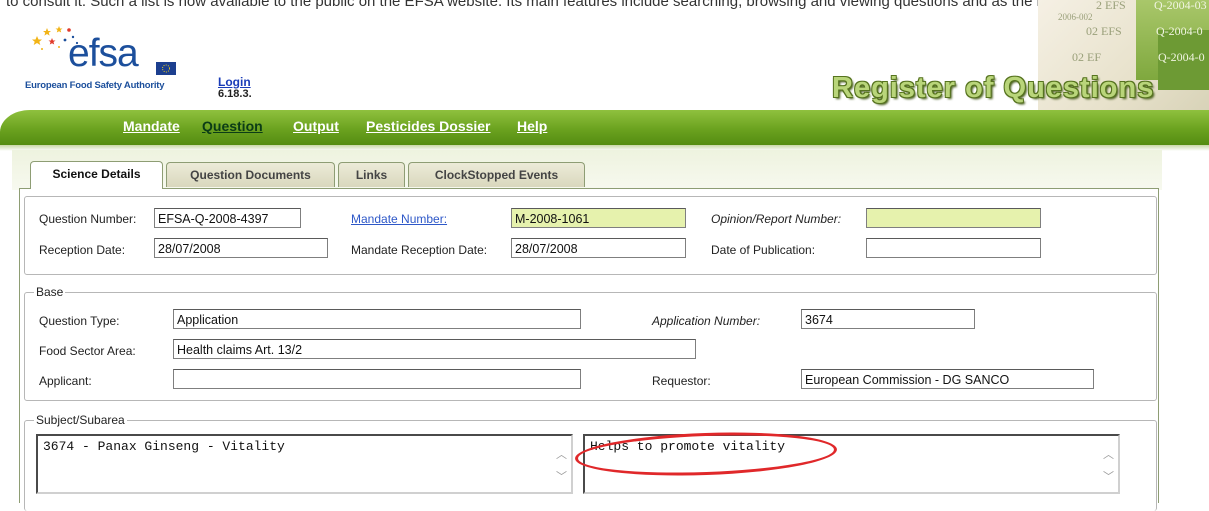 This screenshot has height=511, width=1209. I want to click on opinion-report-number-label: Opinion/Report Number:, so click(776, 219).